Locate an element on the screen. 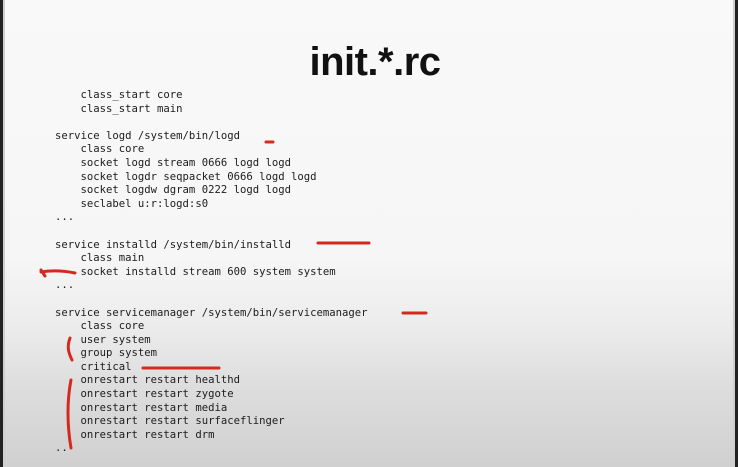 This screenshot has width=738, height=467. code-line: group system is located at coordinates (106, 353).